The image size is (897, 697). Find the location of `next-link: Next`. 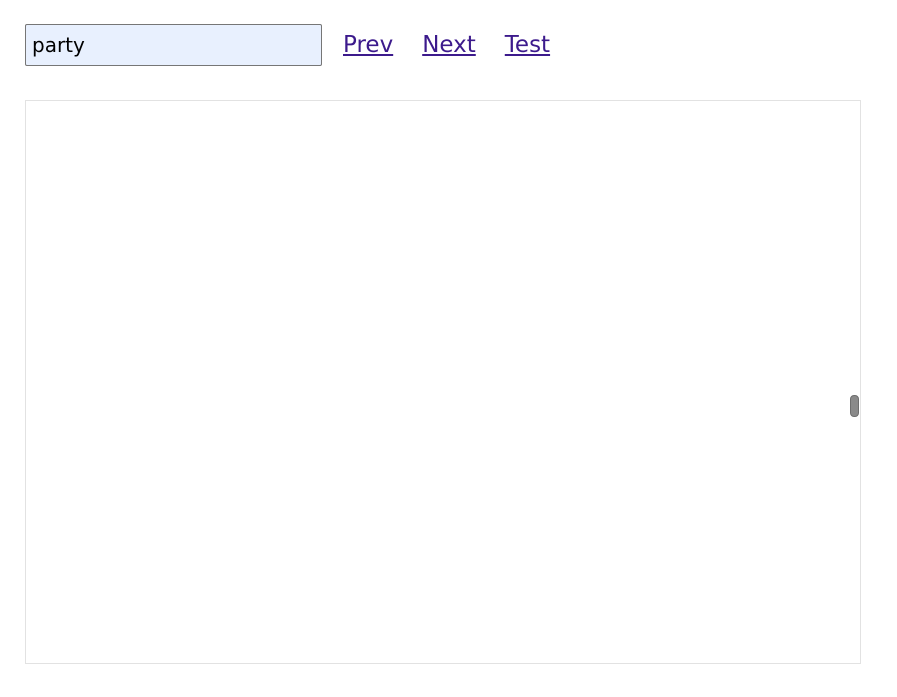

next-link: Next is located at coordinates (449, 45).